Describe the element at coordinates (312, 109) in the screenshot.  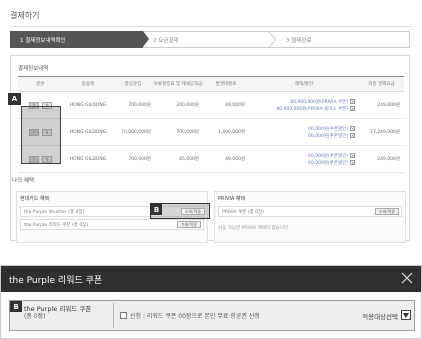
I see `benefit-text: 80,900,000원(PRIVIA 플러스 쿠폰)` at that location.